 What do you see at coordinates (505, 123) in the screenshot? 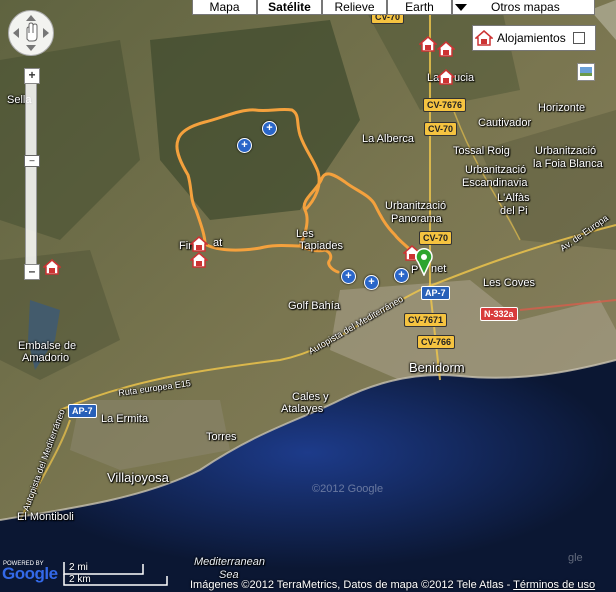
I see `place-label-cautivador: Cautivador` at bounding box center [505, 123].